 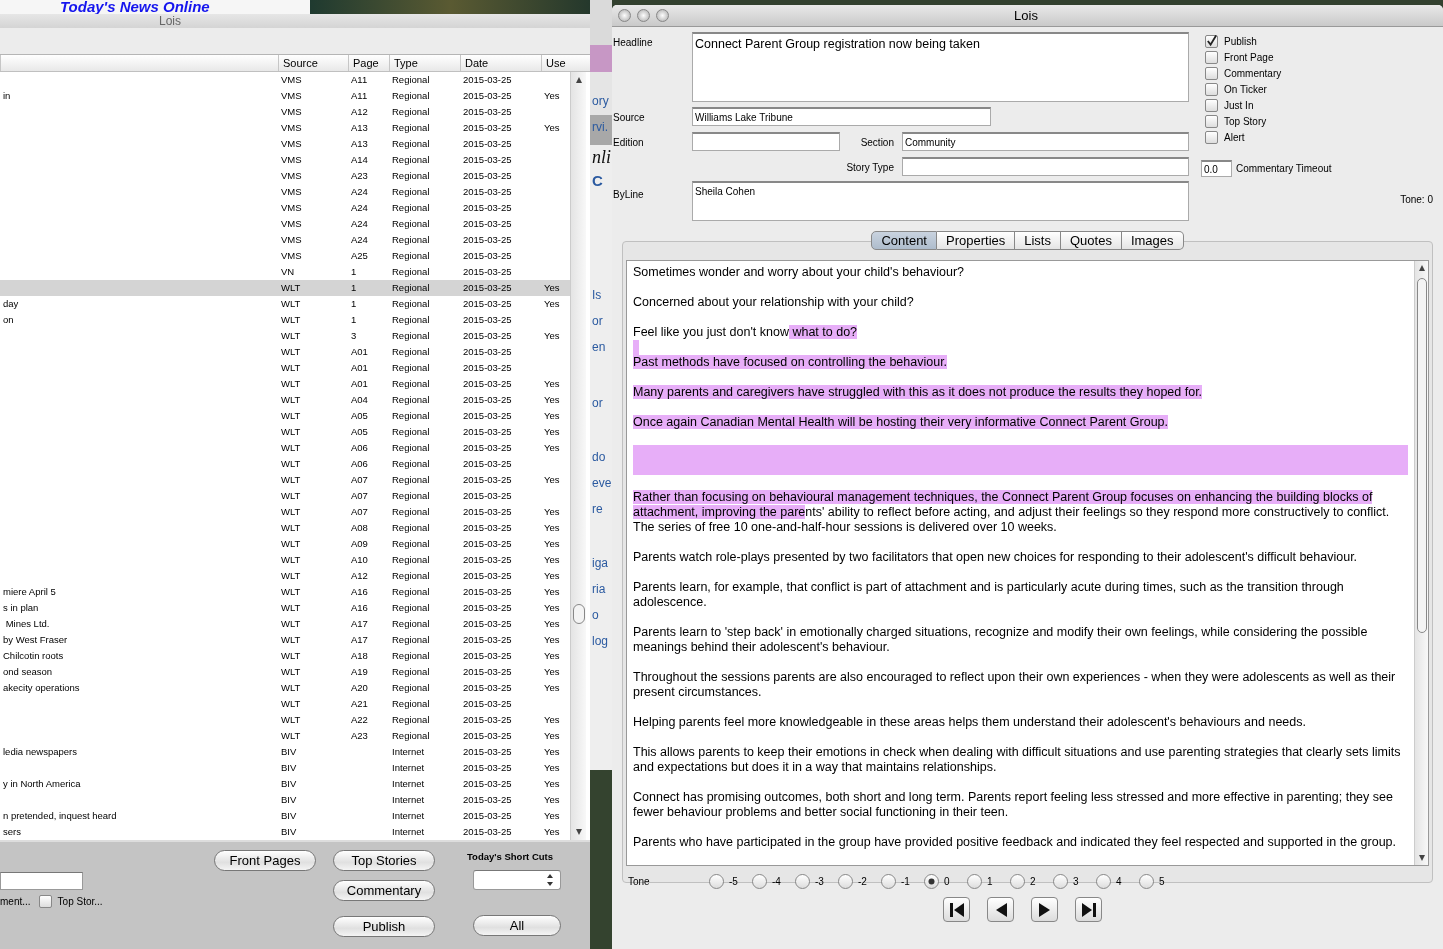 What do you see at coordinates (285, 816) in the screenshot?
I see `table-row: n pretended, inquest heard BIV Internet 2015-03-25 Yes` at bounding box center [285, 816].